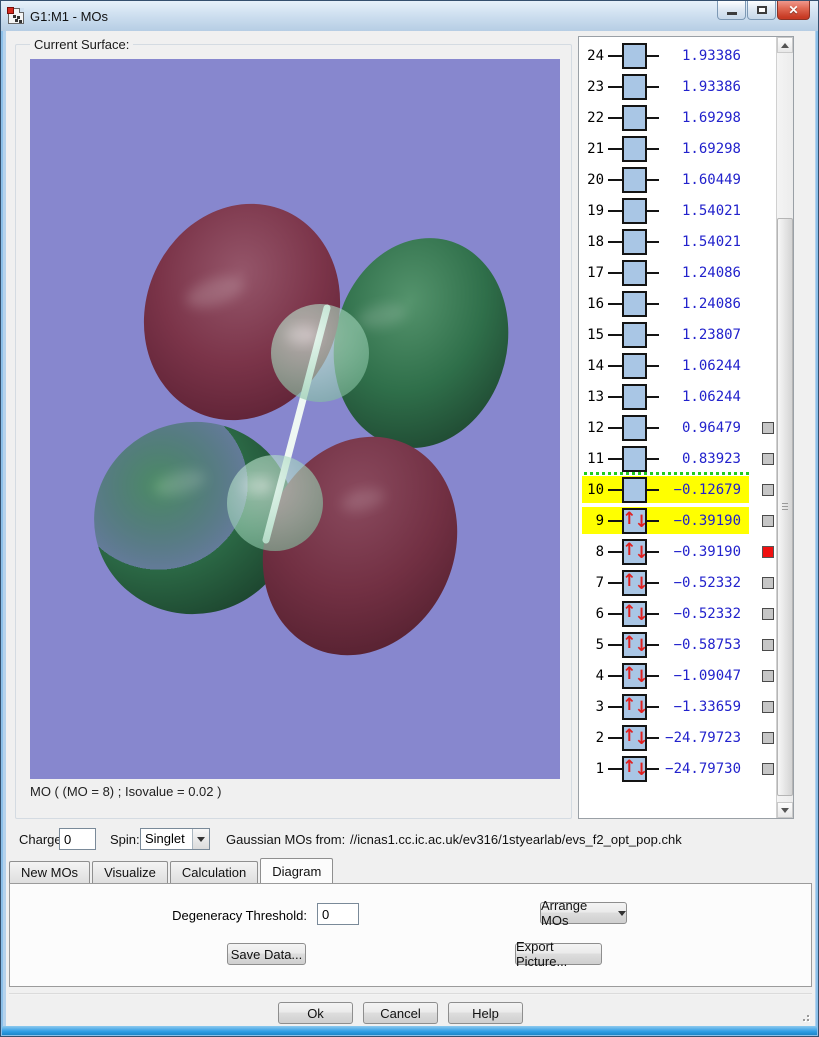  Describe the element at coordinates (665, 117) in the screenshot. I see `mo-level: 22 1.69298` at that location.